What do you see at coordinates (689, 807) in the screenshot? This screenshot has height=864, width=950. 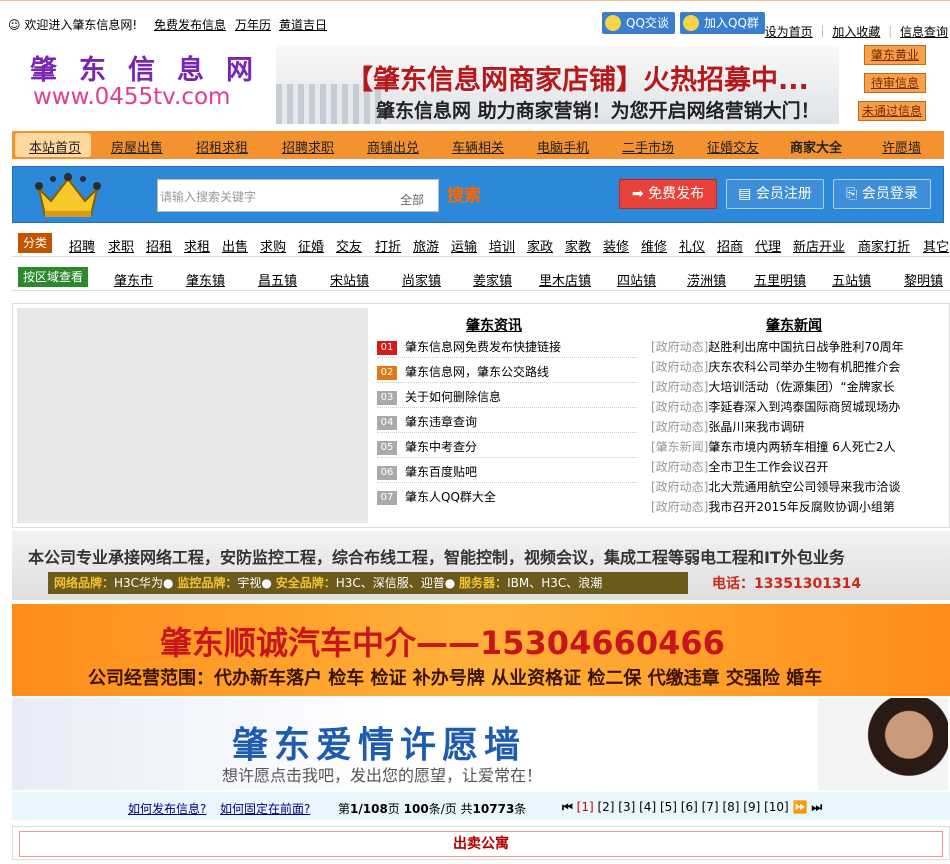 I see `page-link: [6]` at bounding box center [689, 807].